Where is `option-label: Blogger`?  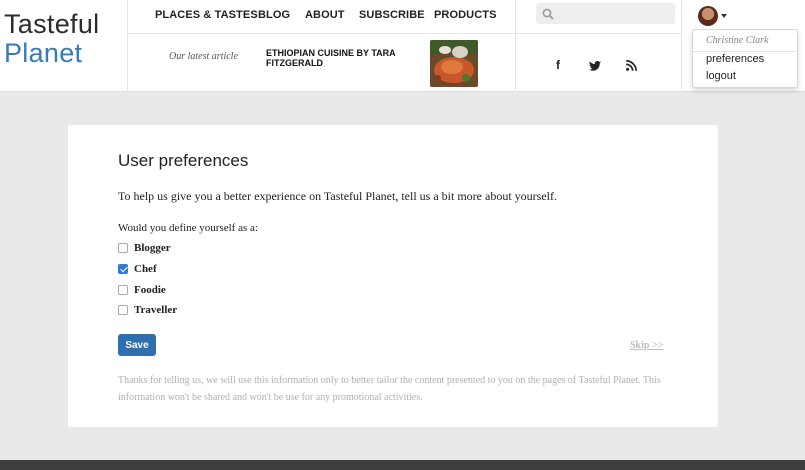
option-label: Blogger is located at coordinates (152, 248).